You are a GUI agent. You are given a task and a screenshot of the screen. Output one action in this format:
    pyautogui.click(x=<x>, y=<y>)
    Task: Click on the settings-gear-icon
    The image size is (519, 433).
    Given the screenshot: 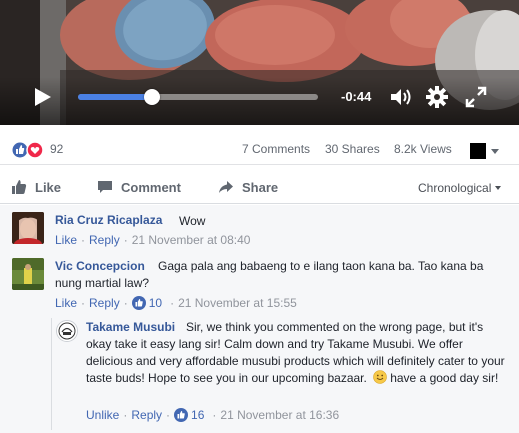 What is the action you would take?
    pyautogui.click(x=437, y=97)
    